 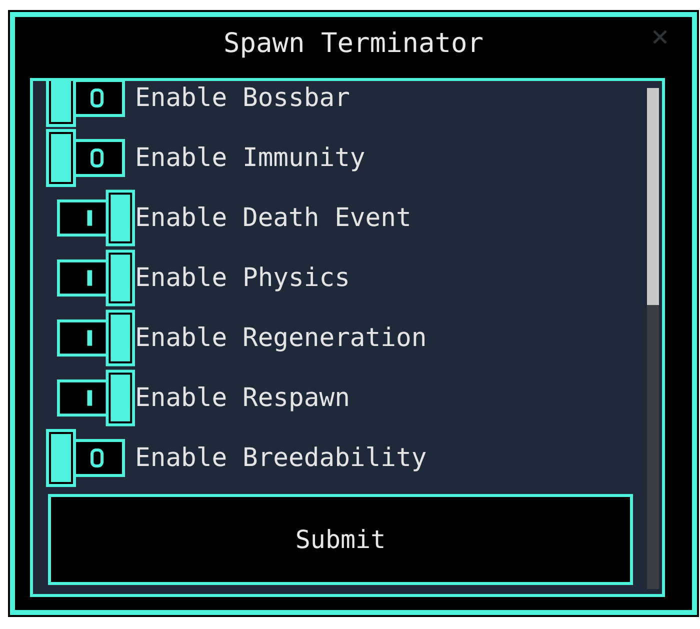 What do you see at coordinates (281, 458) in the screenshot?
I see `toggle-label: Enable Breedability` at bounding box center [281, 458].